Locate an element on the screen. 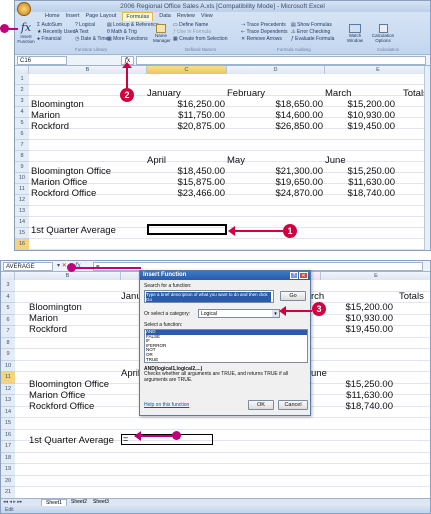 The image size is (431, 514). tab-home: Home is located at coordinates (52, 16).